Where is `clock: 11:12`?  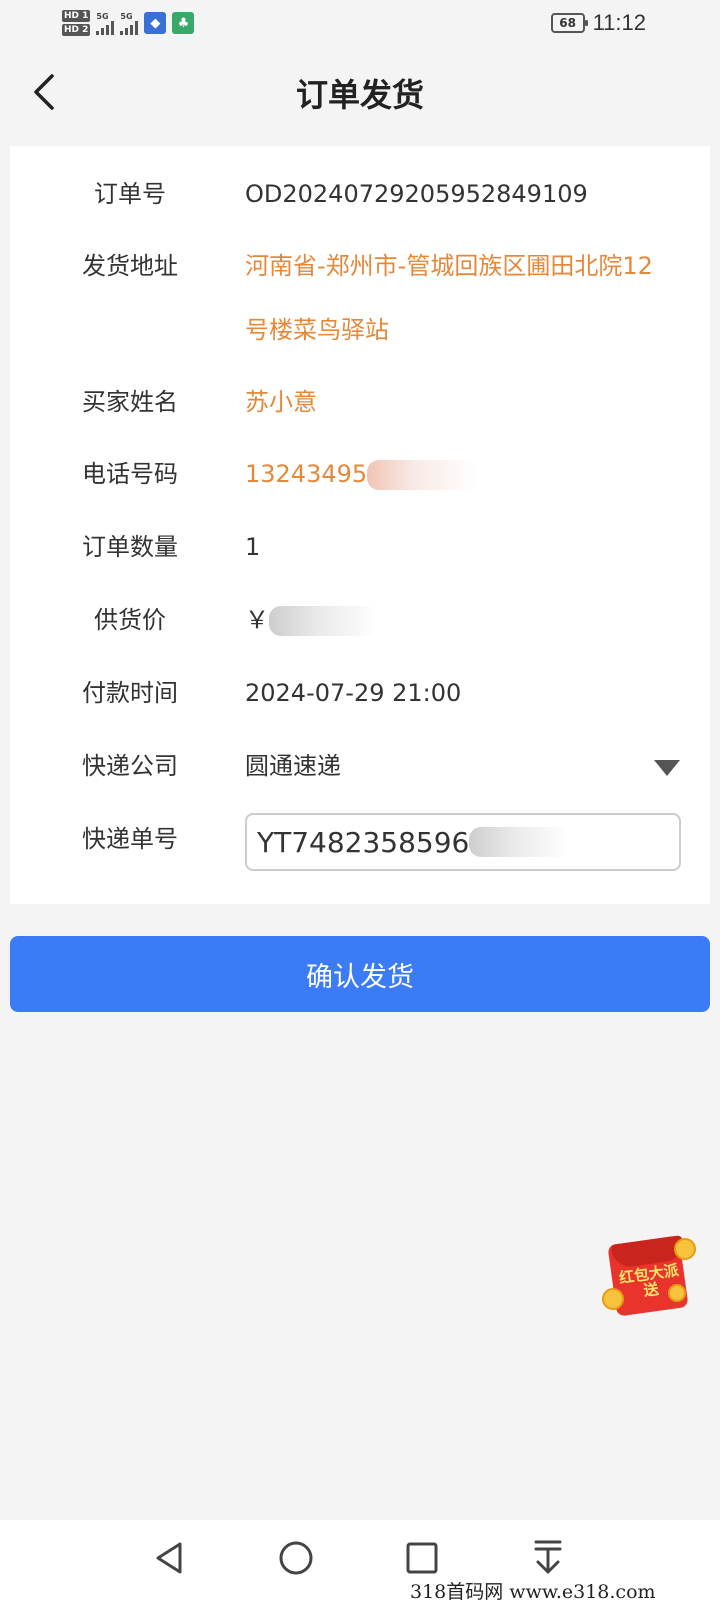
clock: 11:12 is located at coordinates (619, 22).